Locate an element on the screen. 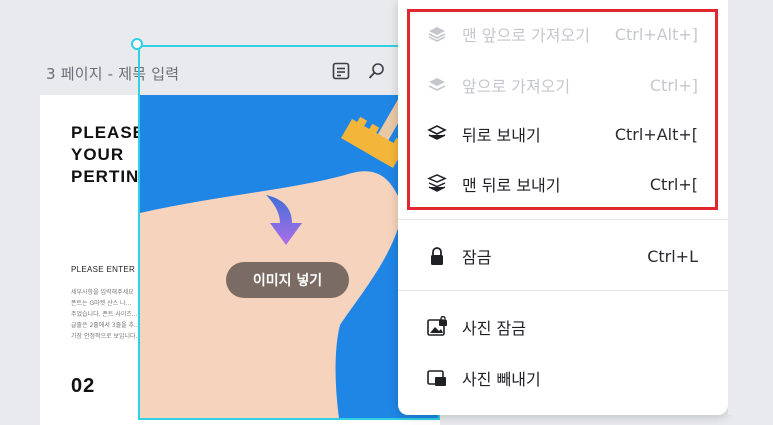 This screenshot has height=425, width=773. lock-icon is located at coordinates (437, 256).